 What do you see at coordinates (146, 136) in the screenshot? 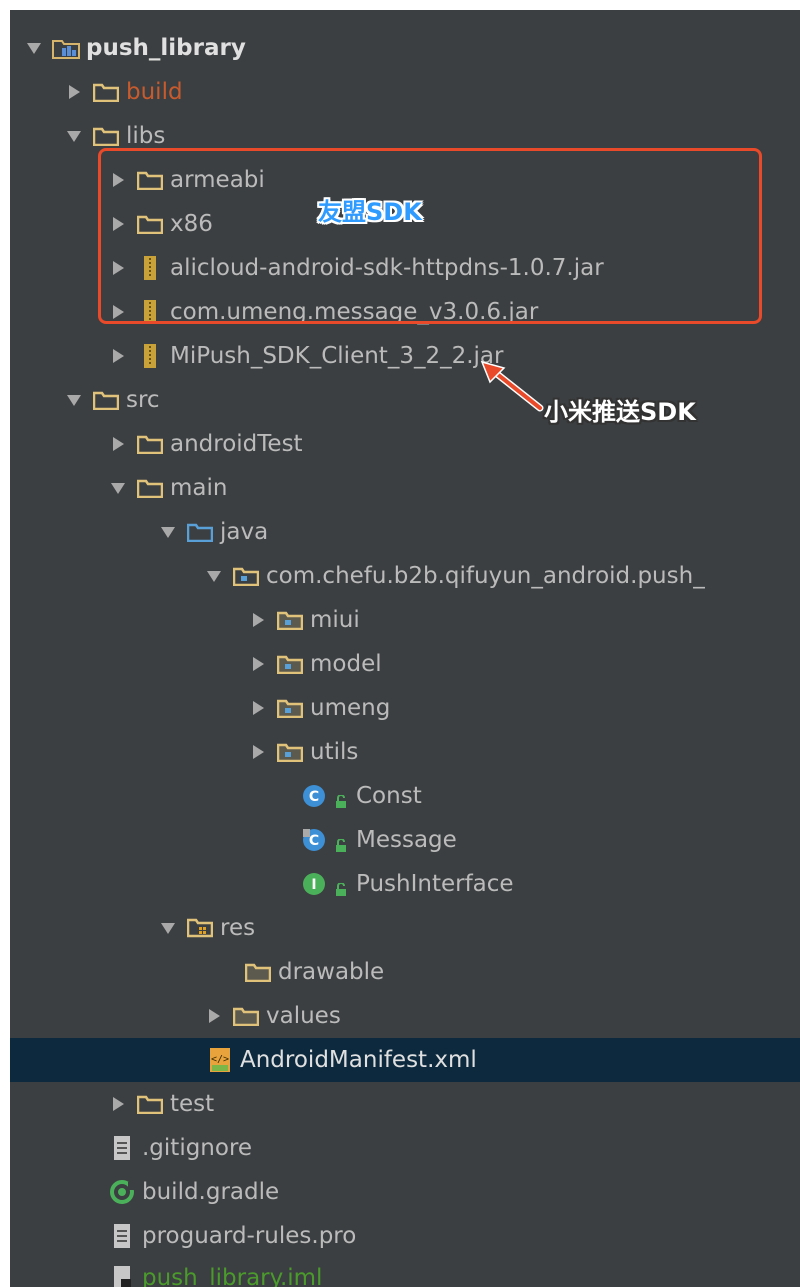
I see `tree-label: libs` at bounding box center [146, 136].